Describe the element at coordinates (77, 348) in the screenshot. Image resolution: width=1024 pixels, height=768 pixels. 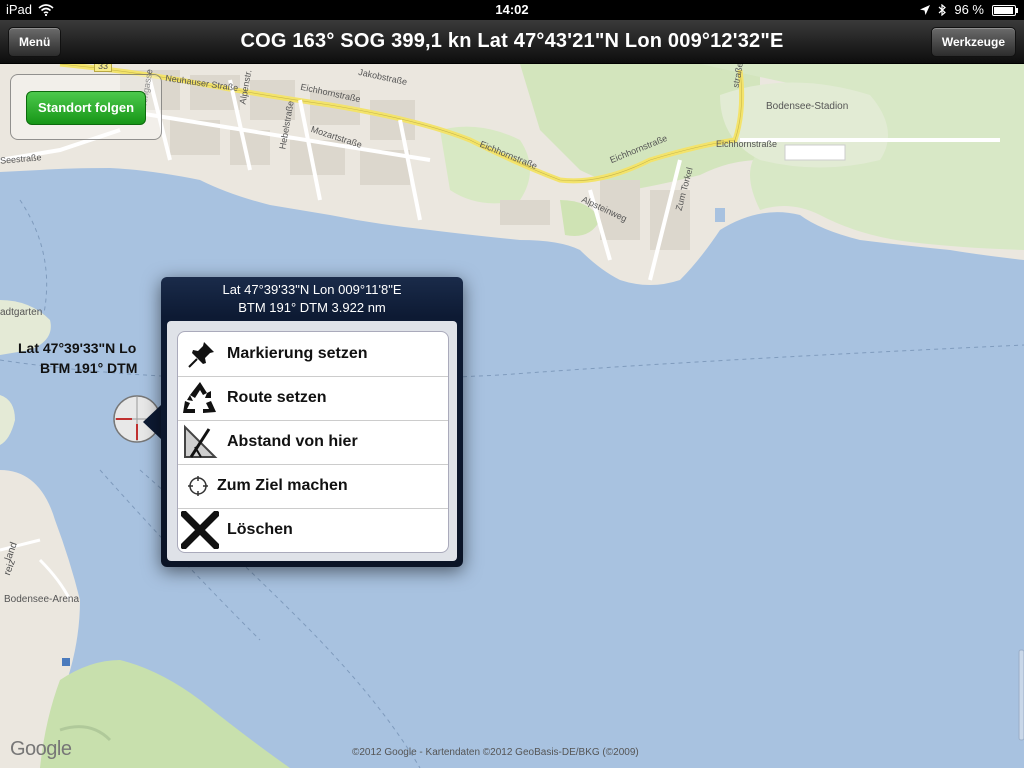
I see `marker-coordinates: Lat 47°39'33"N Lo` at that location.